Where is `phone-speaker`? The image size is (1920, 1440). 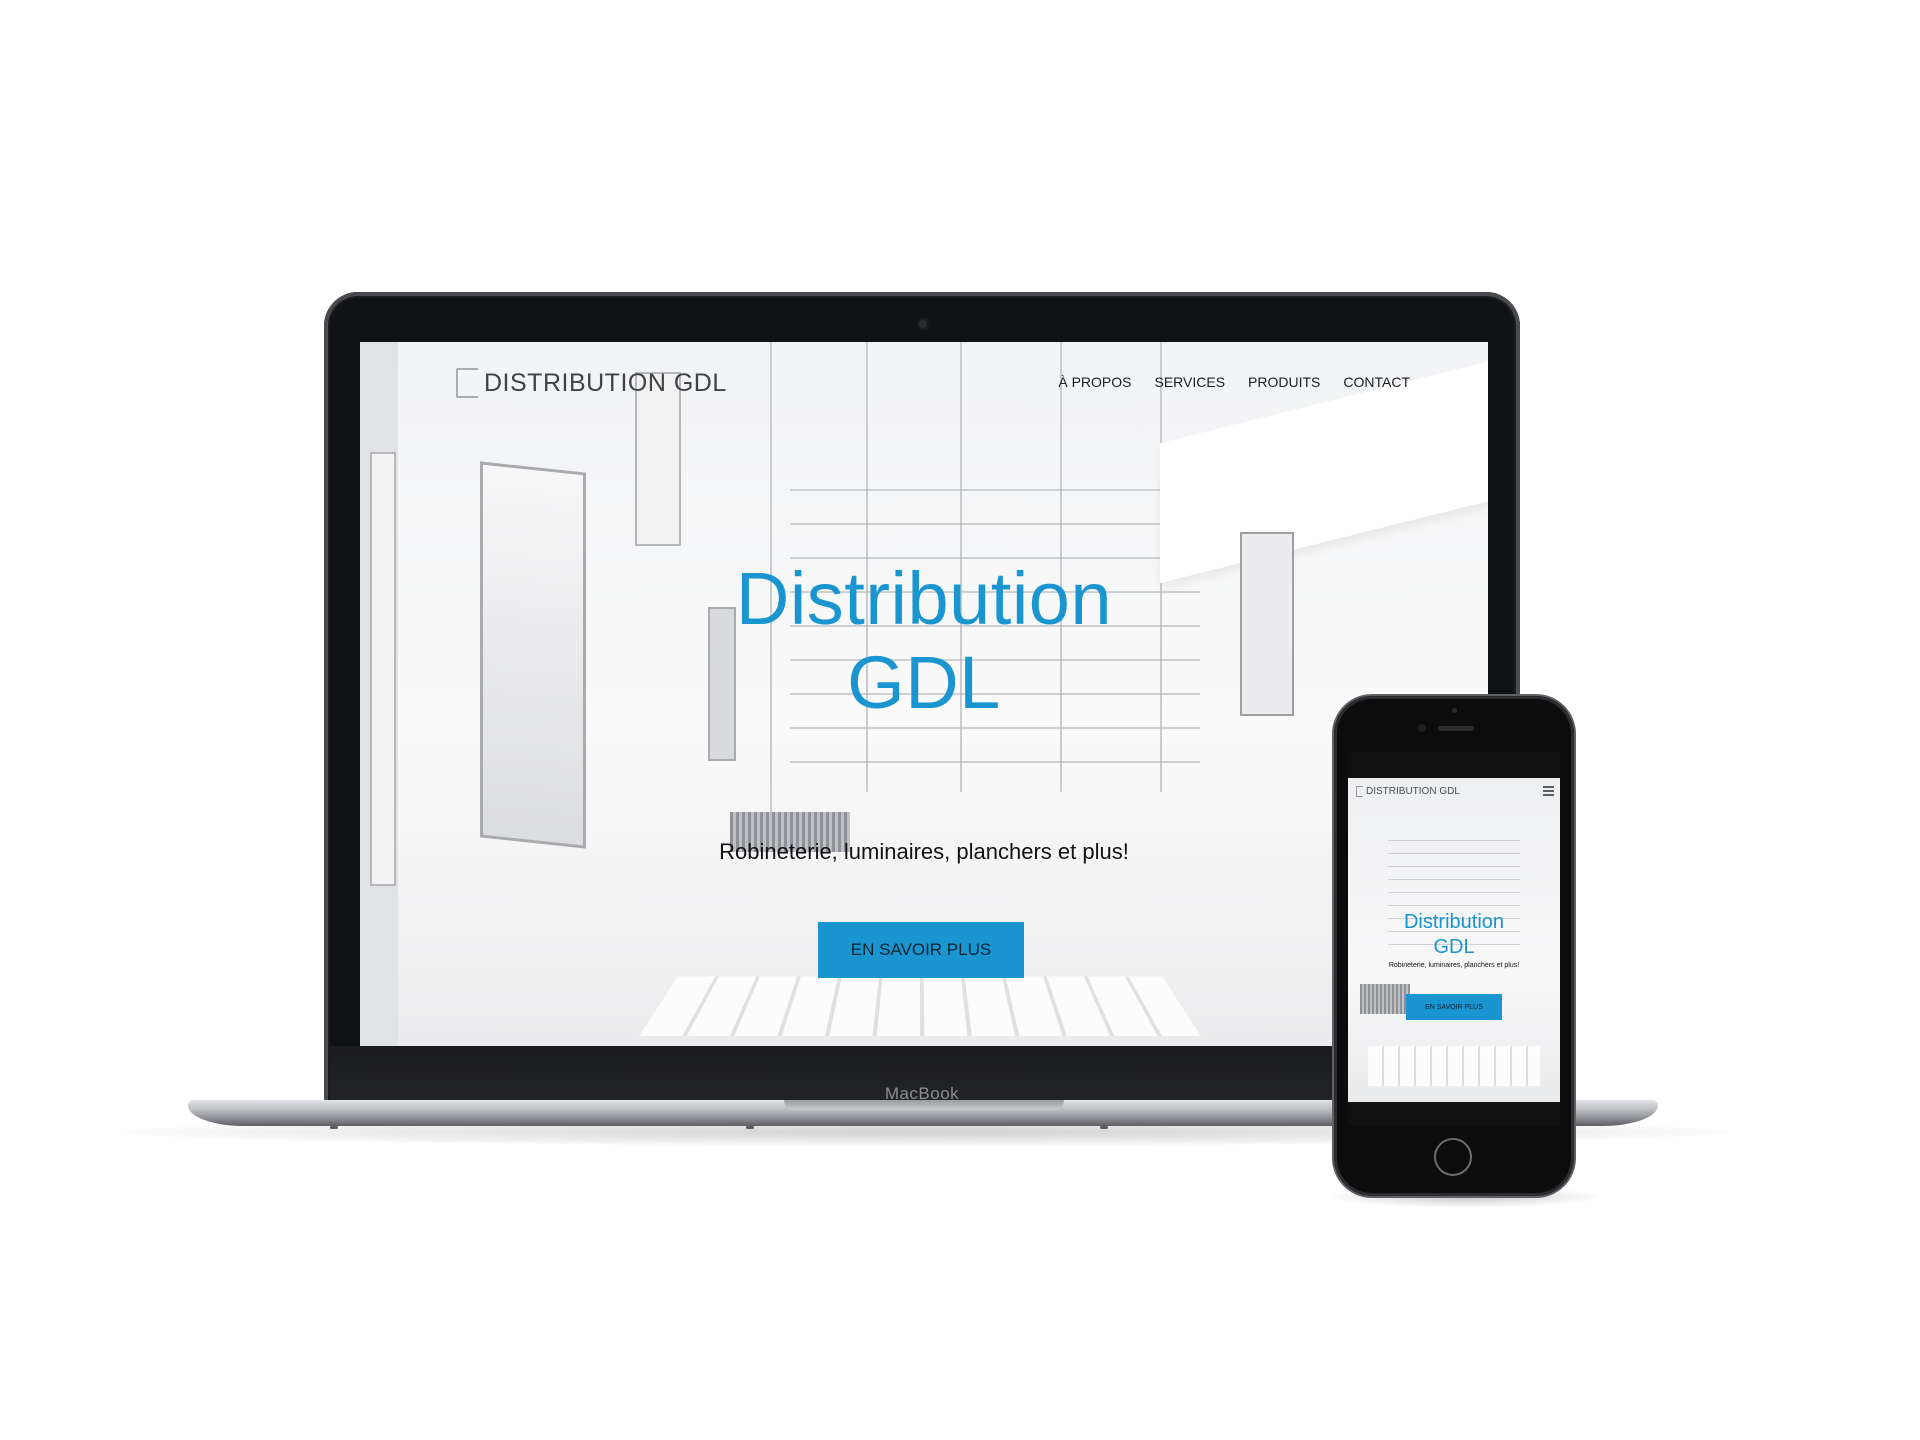 phone-speaker is located at coordinates (1456, 728).